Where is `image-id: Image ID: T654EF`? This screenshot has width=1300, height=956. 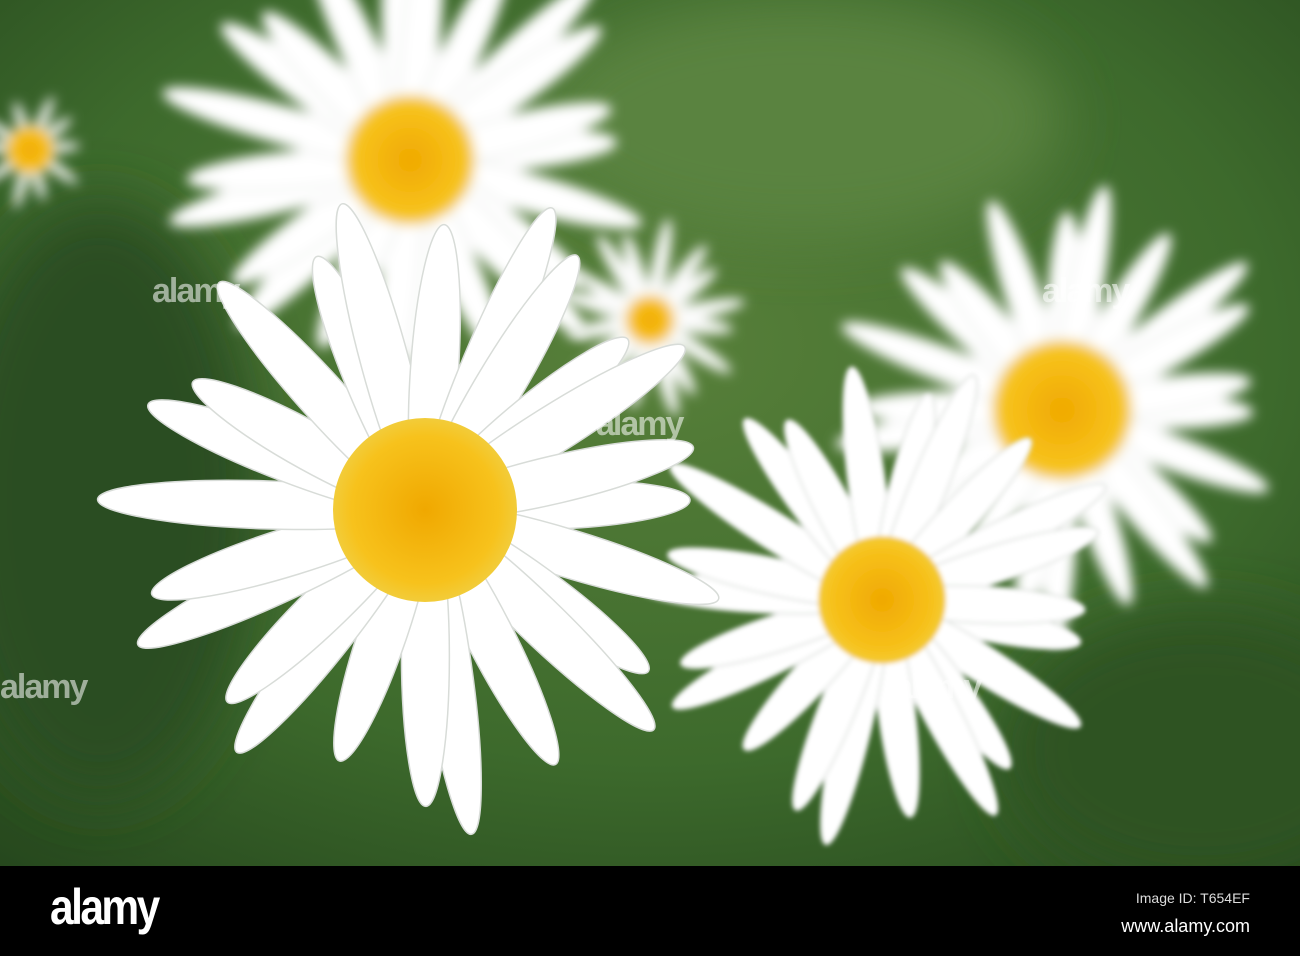 image-id: Image ID: T654EF is located at coordinates (1192, 898).